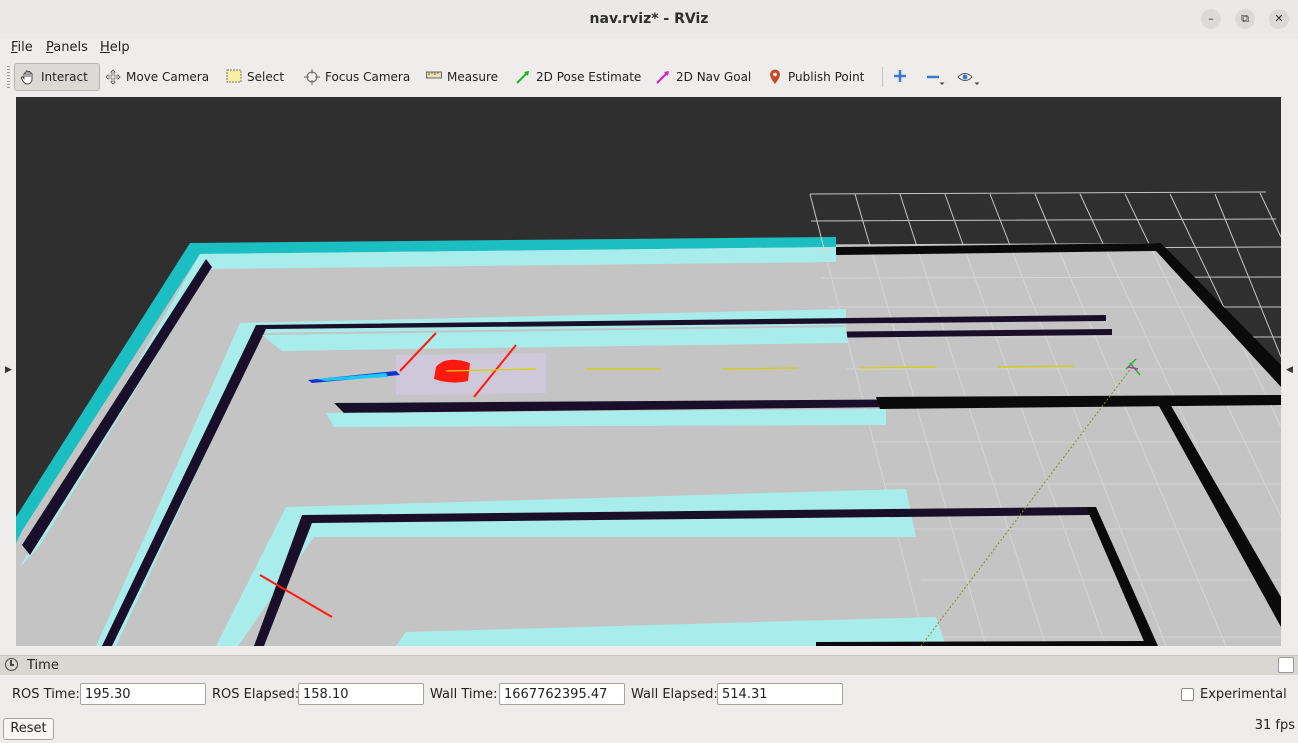 This screenshot has width=1298, height=743. What do you see at coordinates (115, 47) in the screenshot?
I see `menu-help: Help` at bounding box center [115, 47].